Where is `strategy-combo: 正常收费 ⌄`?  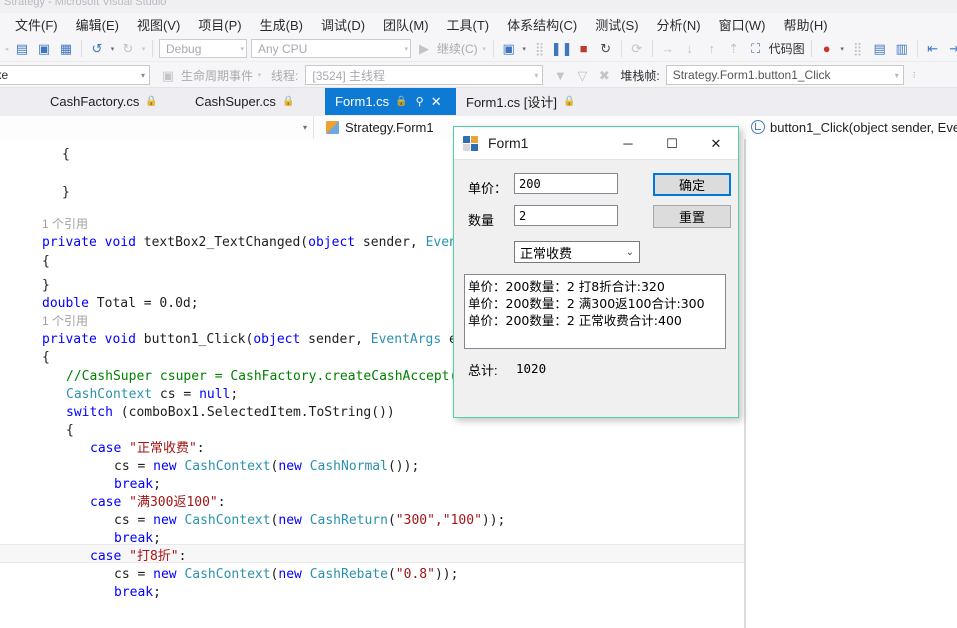
strategy-combo: 正常收费 ⌄ is located at coordinates (577, 252).